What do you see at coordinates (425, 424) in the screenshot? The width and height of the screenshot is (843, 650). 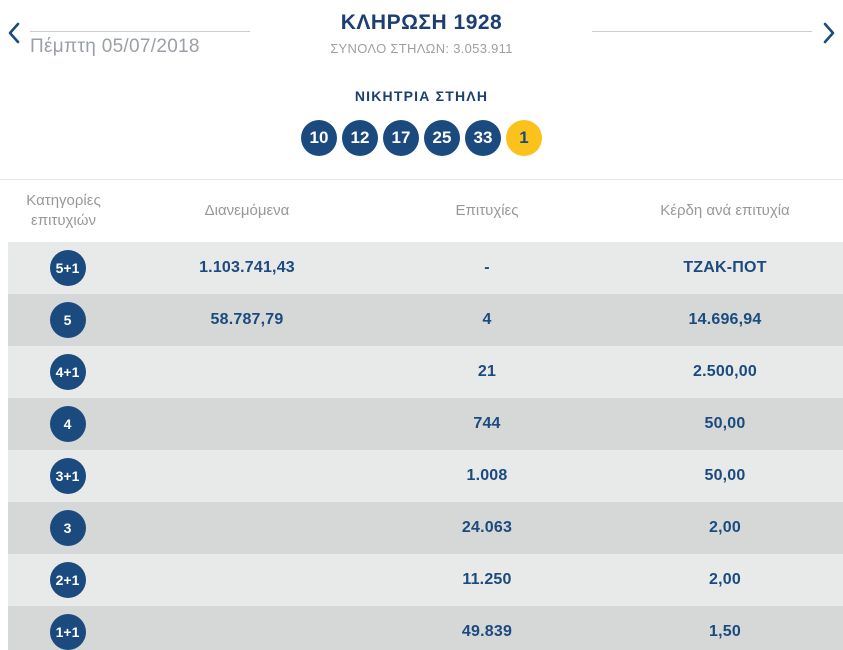 I see `table-row: 4 744 50,00` at bounding box center [425, 424].